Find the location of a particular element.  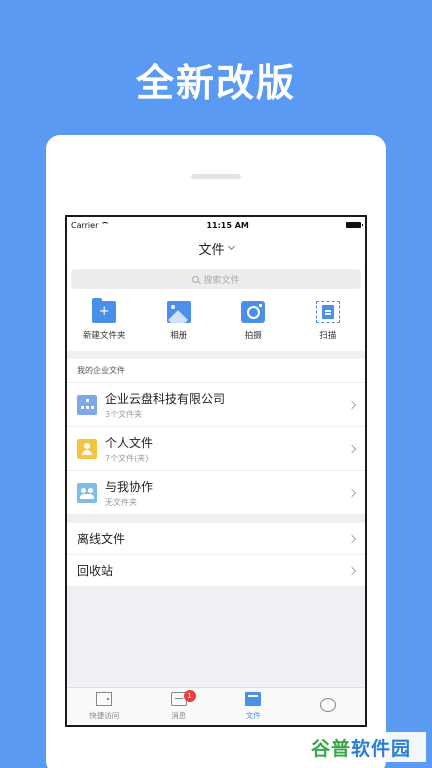

new-folder-icon: + is located at coordinates (104, 310).